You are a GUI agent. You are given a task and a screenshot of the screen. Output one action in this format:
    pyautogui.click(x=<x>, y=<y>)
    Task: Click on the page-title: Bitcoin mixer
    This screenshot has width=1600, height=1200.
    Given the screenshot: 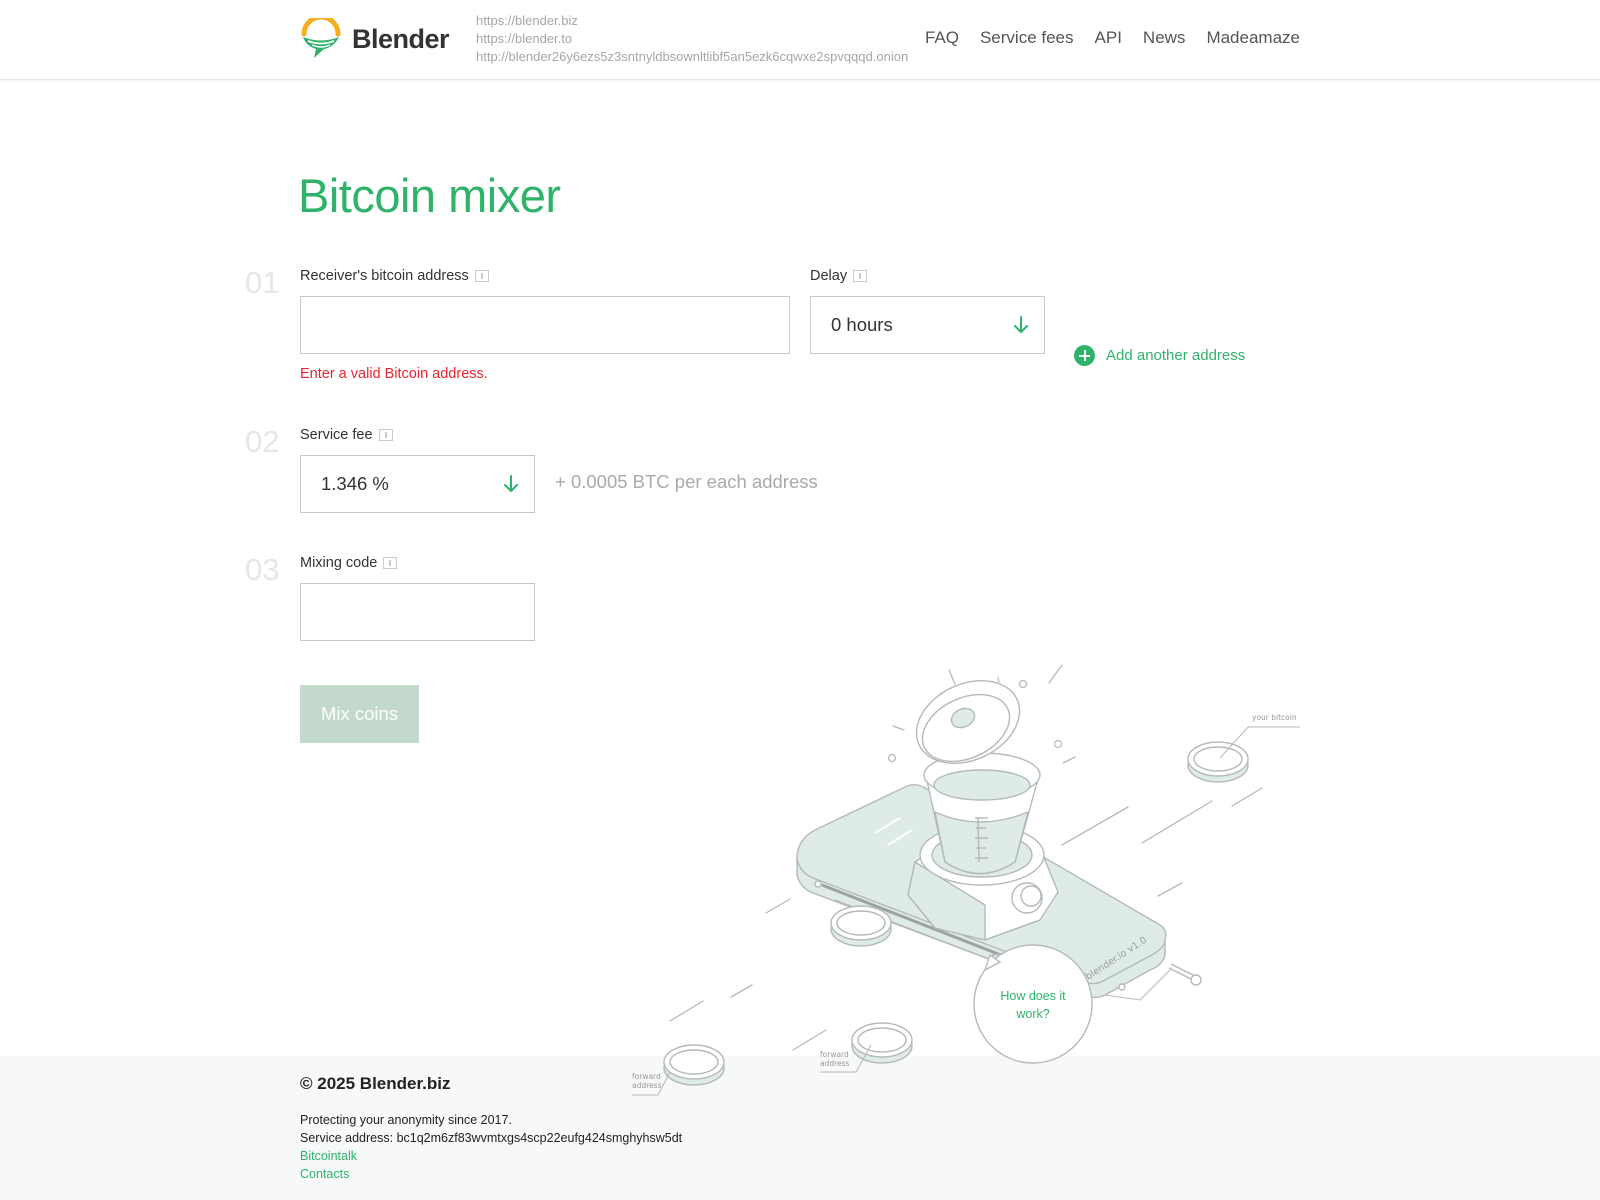 What is the action you would take?
    pyautogui.click(x=429, y=195)
    